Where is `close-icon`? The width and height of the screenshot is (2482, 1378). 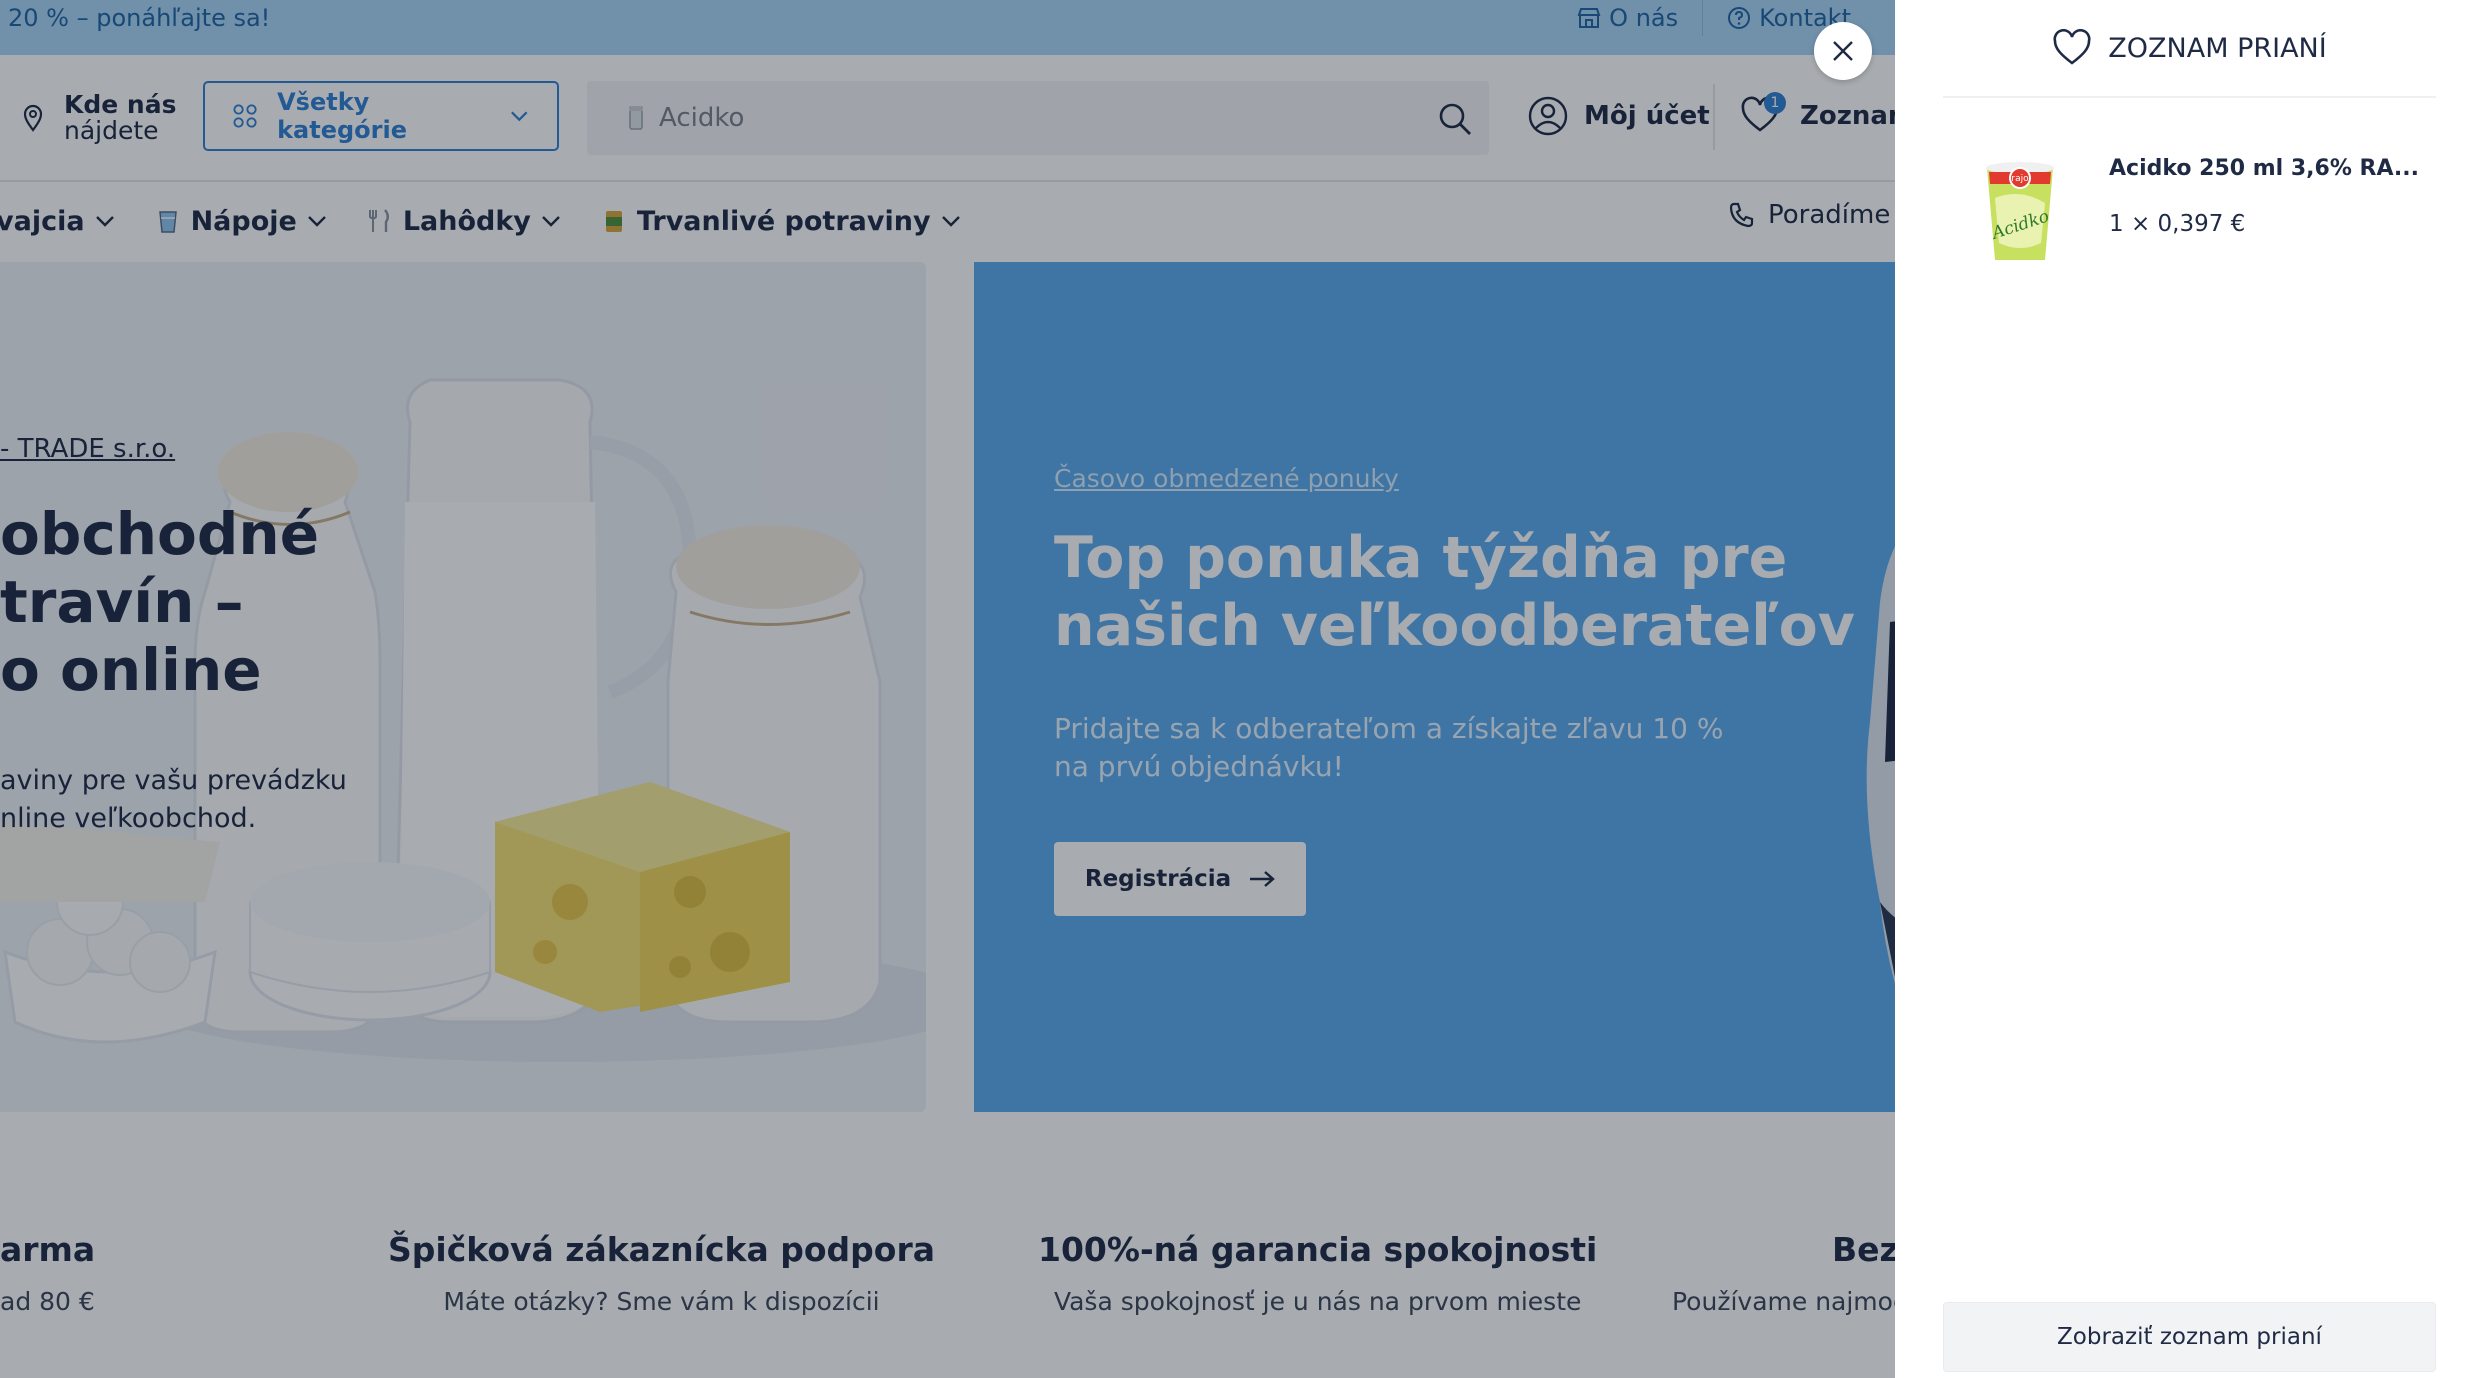
close-icon is located at coordinates (1843, 51).